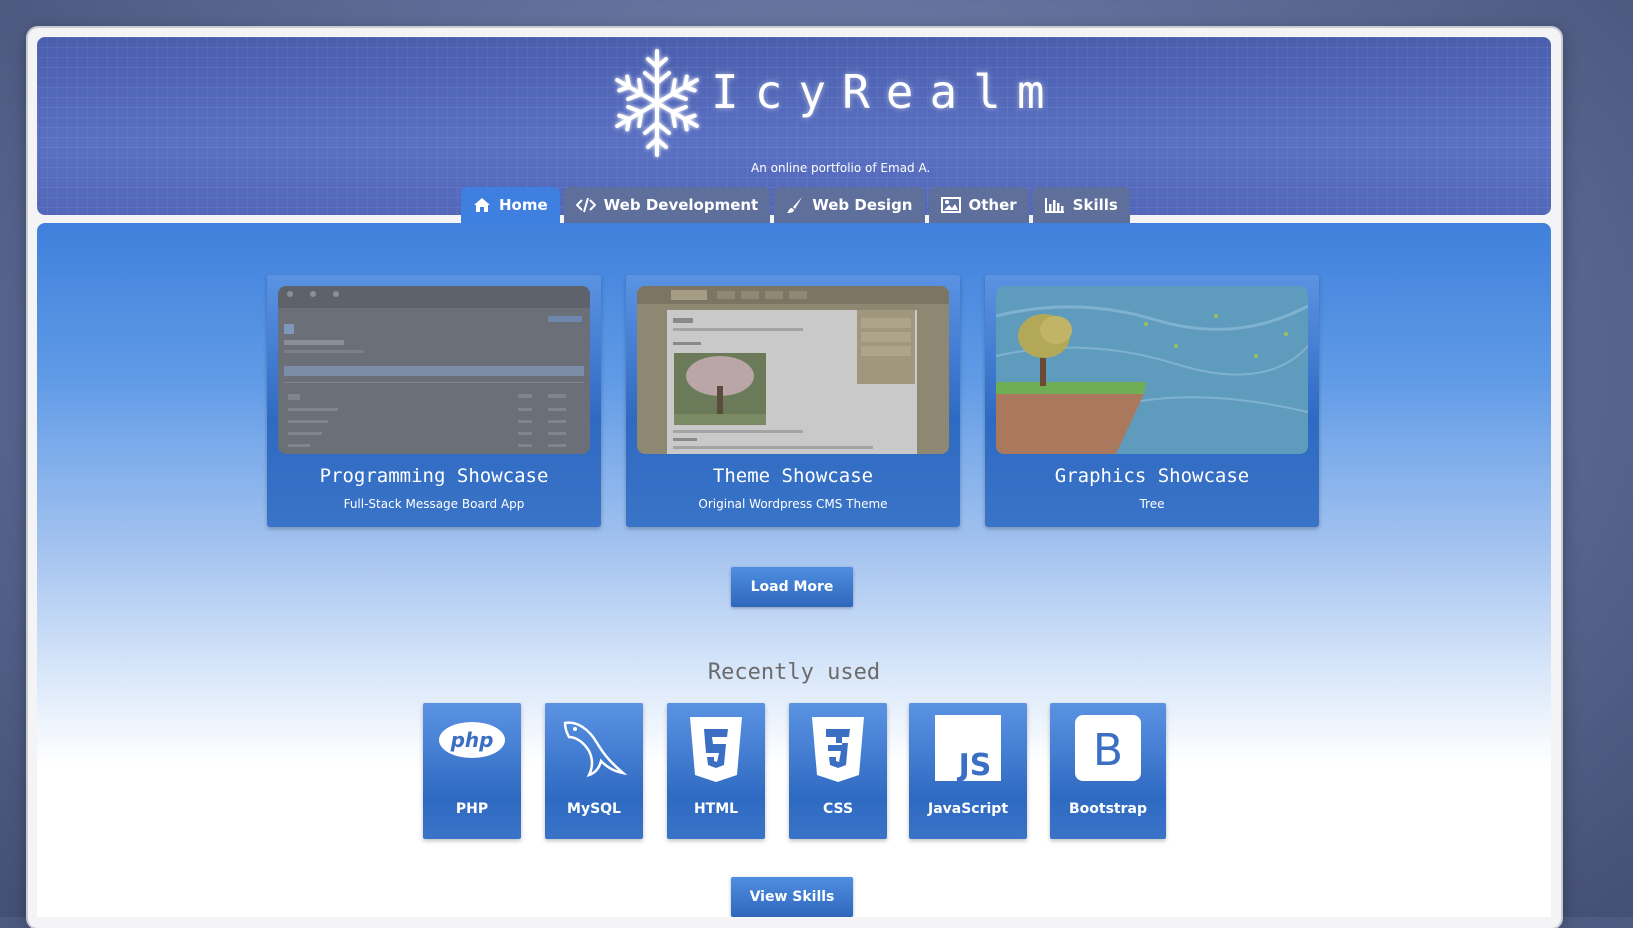  I want to click on card-title: Graphics Showcase, so click(1152, 476).